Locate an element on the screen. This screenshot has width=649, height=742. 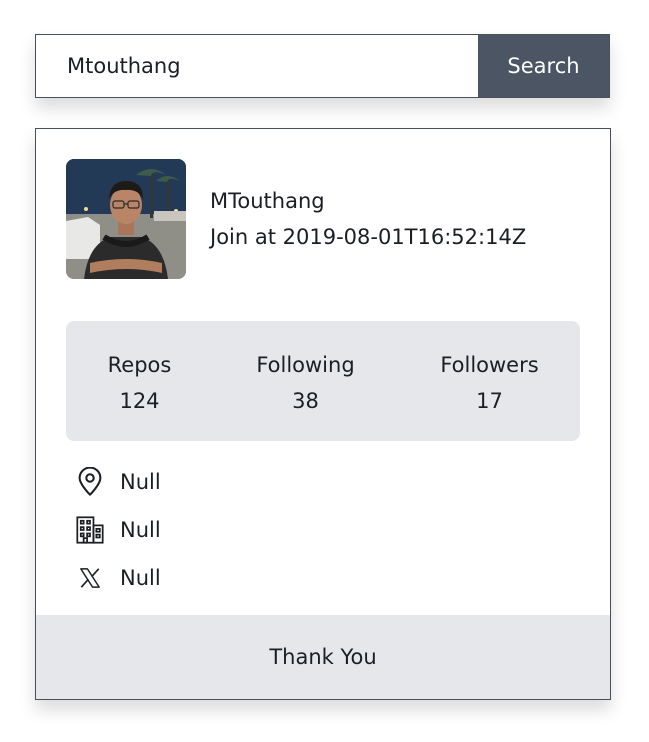
footer-text: Thank You is located at coordinates (323, 657).